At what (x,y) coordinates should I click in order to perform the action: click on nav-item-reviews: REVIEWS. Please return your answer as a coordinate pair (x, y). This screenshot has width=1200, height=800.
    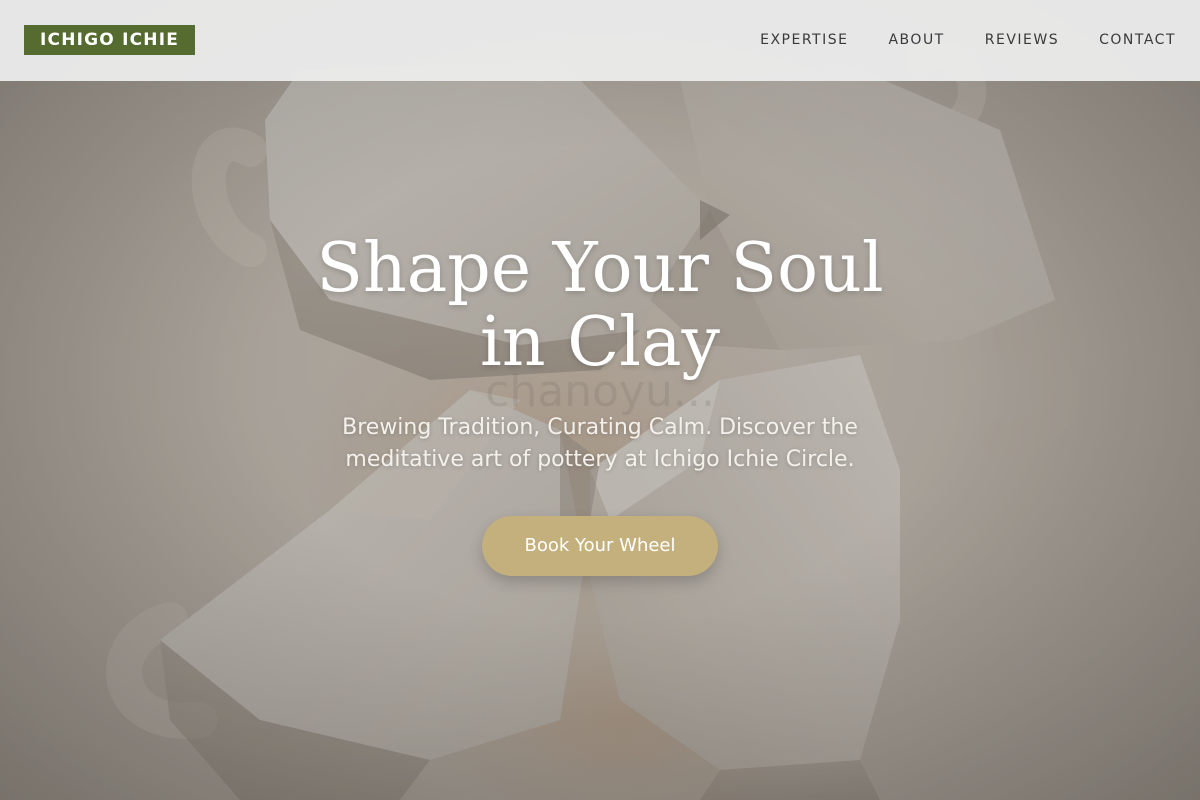
    Looking at the image, I should click on (1022, 40).